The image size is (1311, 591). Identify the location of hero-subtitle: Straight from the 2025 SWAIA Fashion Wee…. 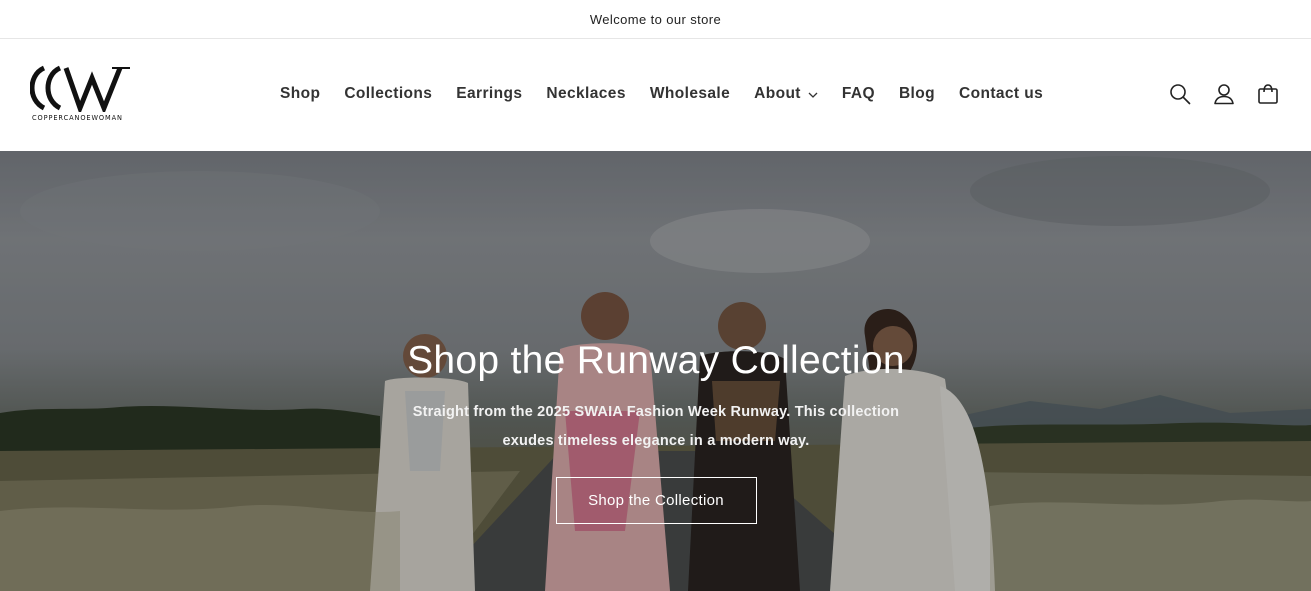
(656, 426).